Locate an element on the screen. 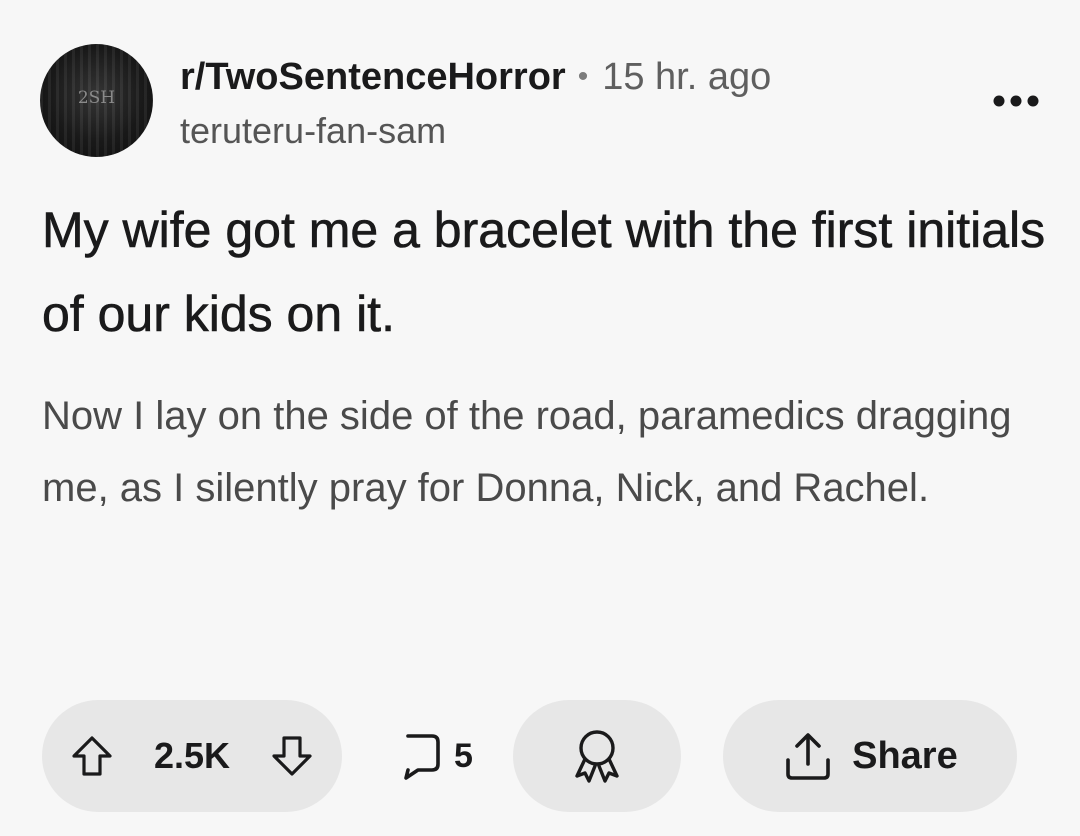 The height and width of the screenshot is (836, 1080). upvote-arrow-icon is located at coordinates (92, 756).